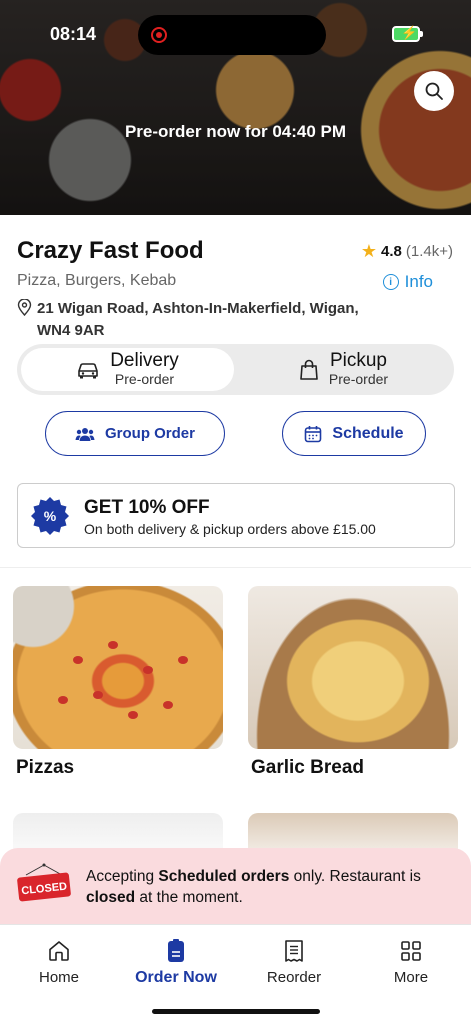  I want to click on tab-home: Home, so click(59, 962).